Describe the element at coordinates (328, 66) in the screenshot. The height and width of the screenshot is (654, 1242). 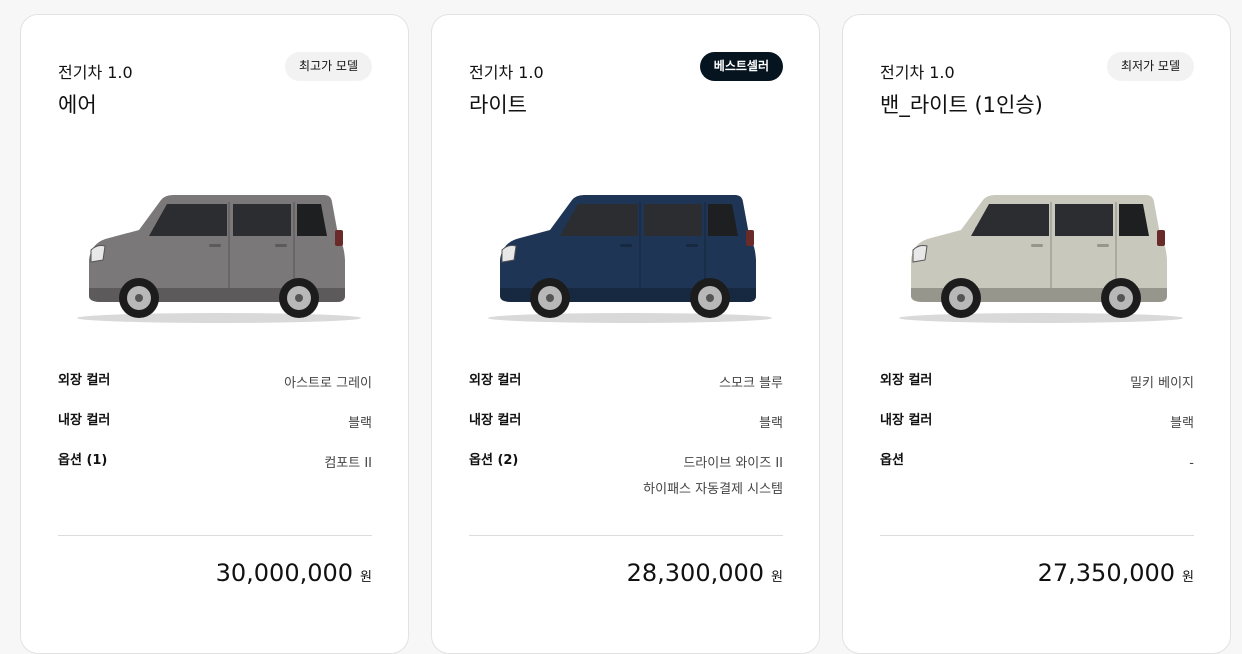
I see `badge-highest-price: 최고가 모델` at that location.